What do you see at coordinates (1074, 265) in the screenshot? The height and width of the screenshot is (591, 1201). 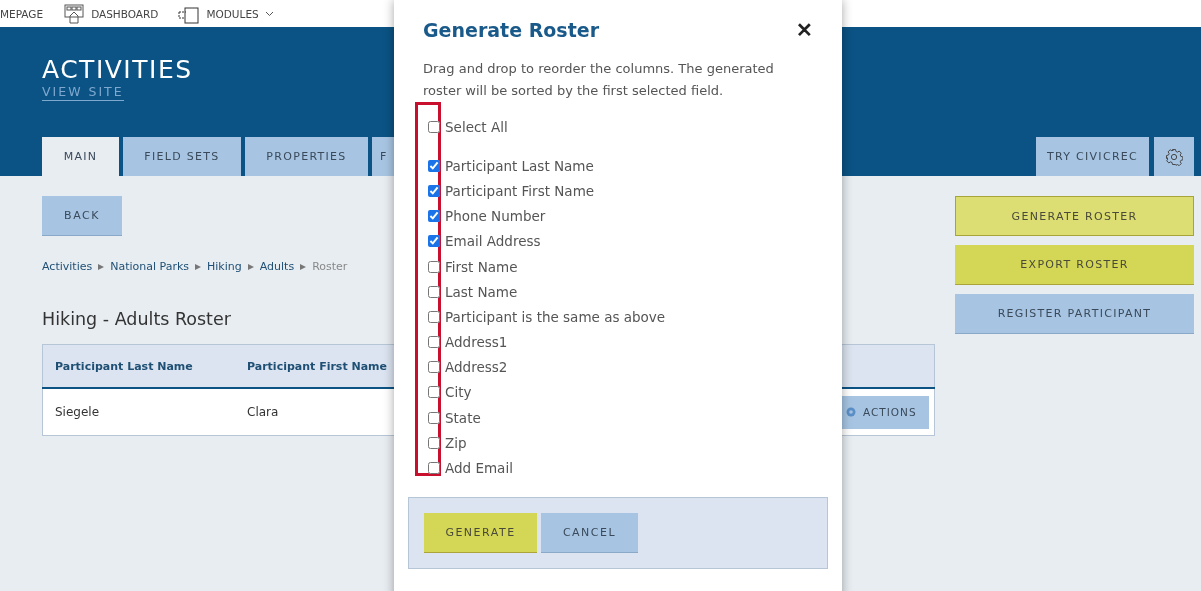 I see `action-button: EXPORT ROSTER` at bounding box center [1074, 265].